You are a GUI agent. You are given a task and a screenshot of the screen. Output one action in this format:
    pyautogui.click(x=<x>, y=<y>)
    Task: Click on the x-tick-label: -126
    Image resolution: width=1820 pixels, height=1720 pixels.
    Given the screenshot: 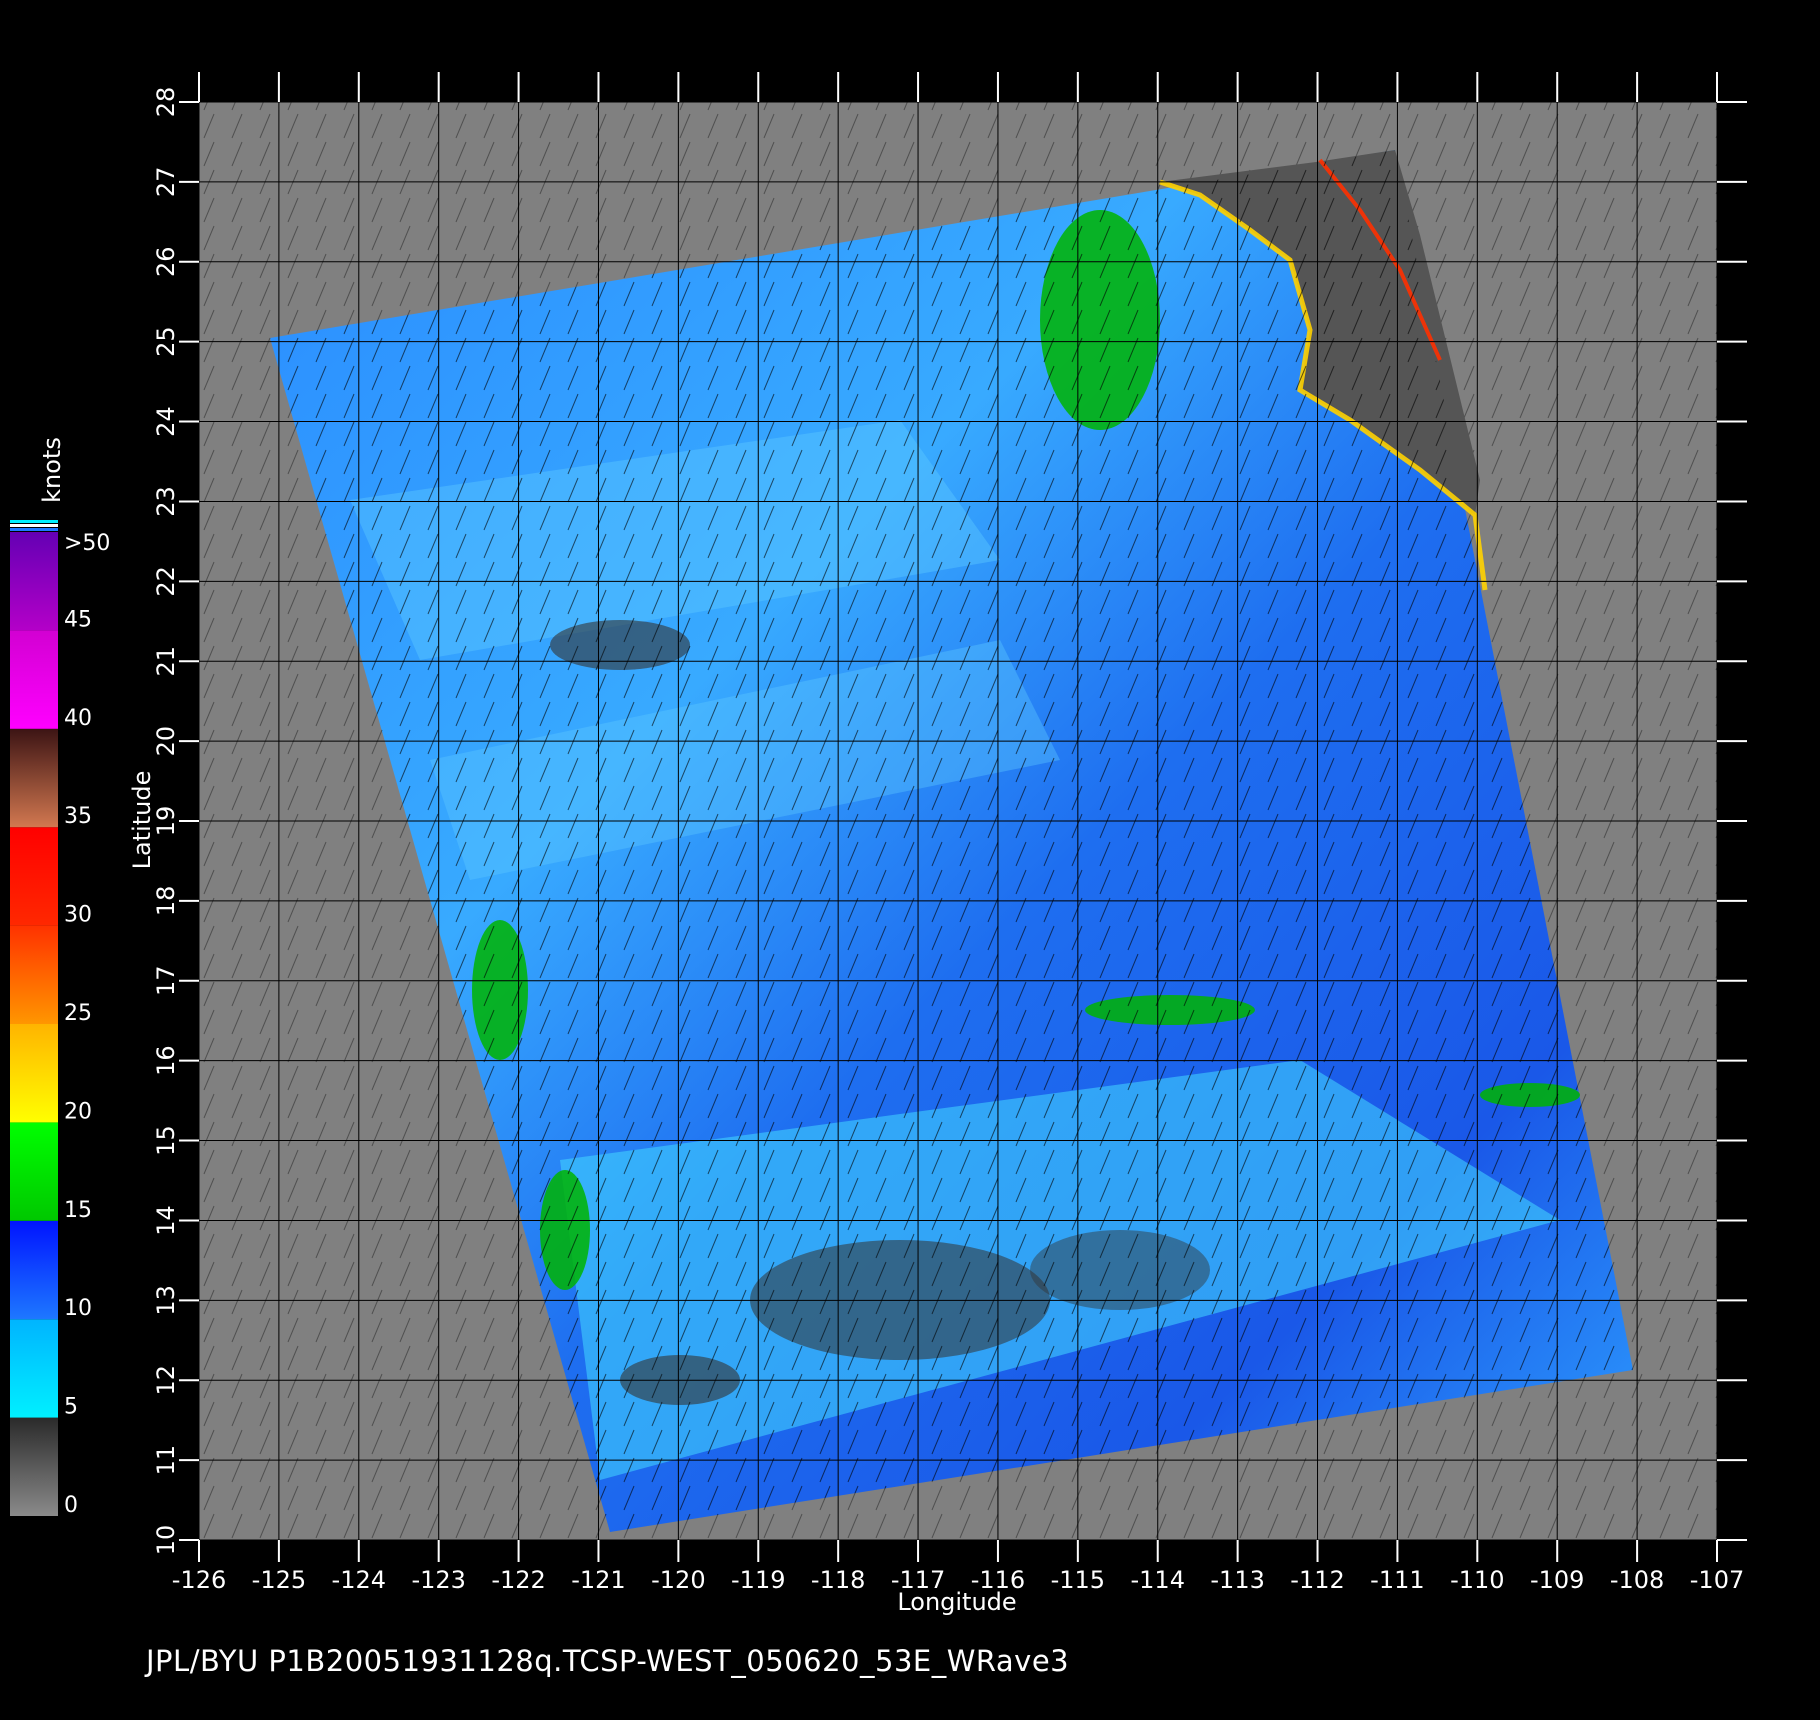 What is the action you would take?
    pyautogui.click(x=199, y=1580)
    